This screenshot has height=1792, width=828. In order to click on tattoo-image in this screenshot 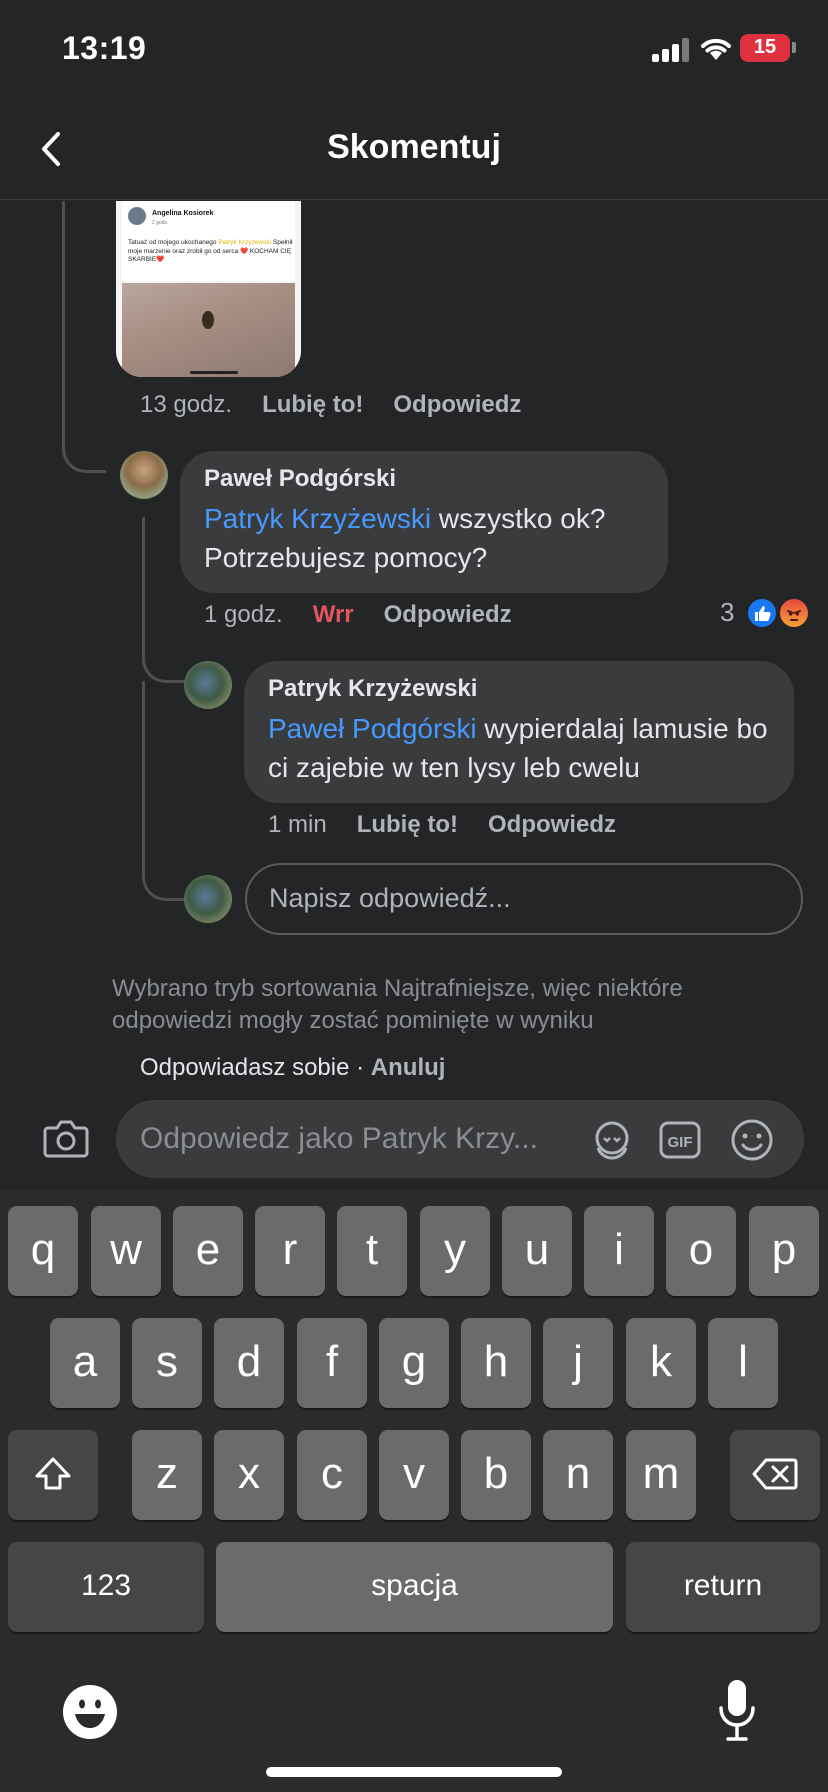, I will do `click(208, 320)`.